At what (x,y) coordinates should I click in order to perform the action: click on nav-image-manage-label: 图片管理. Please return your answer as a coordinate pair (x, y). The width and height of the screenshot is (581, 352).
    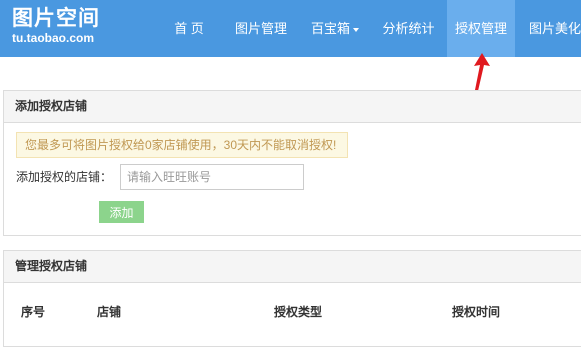
    Looking at the image, I should click on (260, 28).